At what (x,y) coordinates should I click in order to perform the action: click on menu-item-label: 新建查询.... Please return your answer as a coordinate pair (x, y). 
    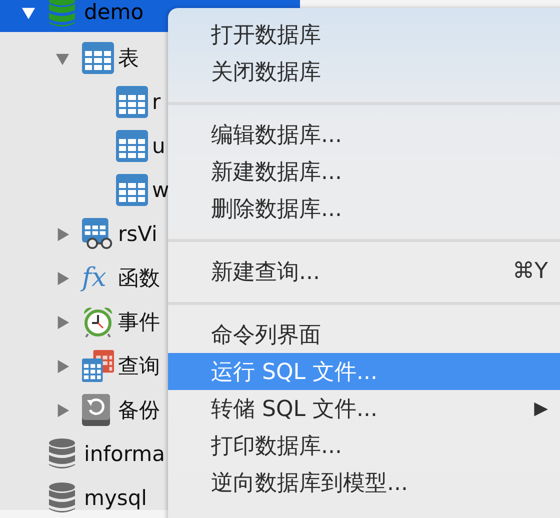
    Looking at the image, I should click on (265, 272).